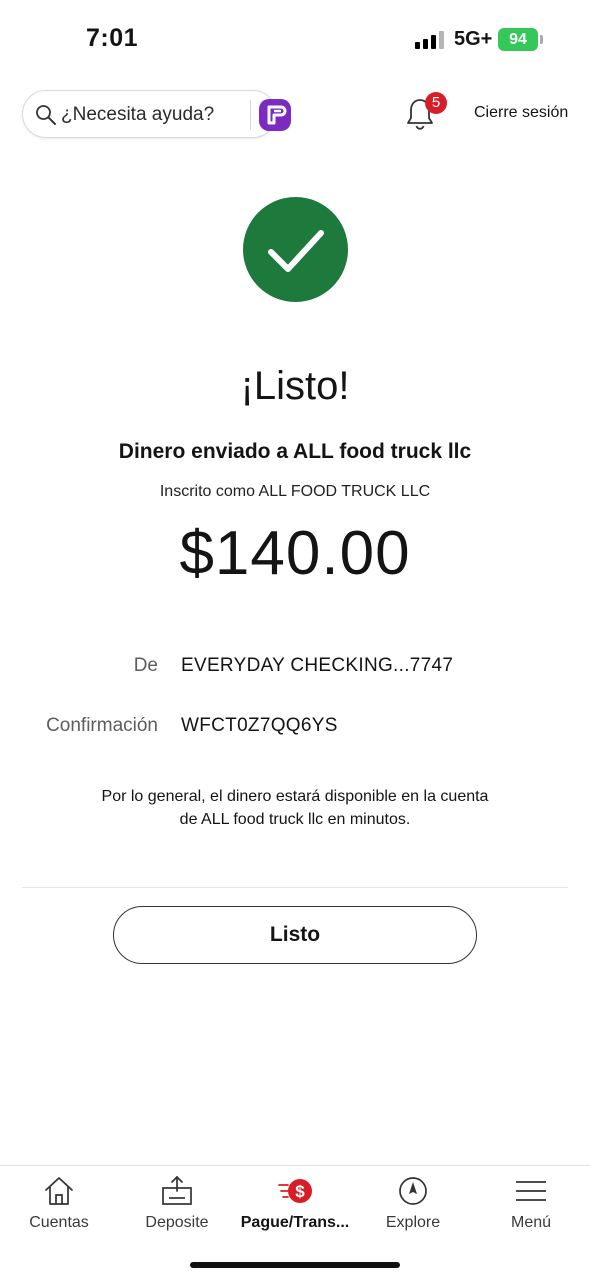 The width and height of the screenshot is (590, 1280). Describe the element at coordinates (177, 1222) in the screenshot. I see `nav-label: Deposite` at that location.